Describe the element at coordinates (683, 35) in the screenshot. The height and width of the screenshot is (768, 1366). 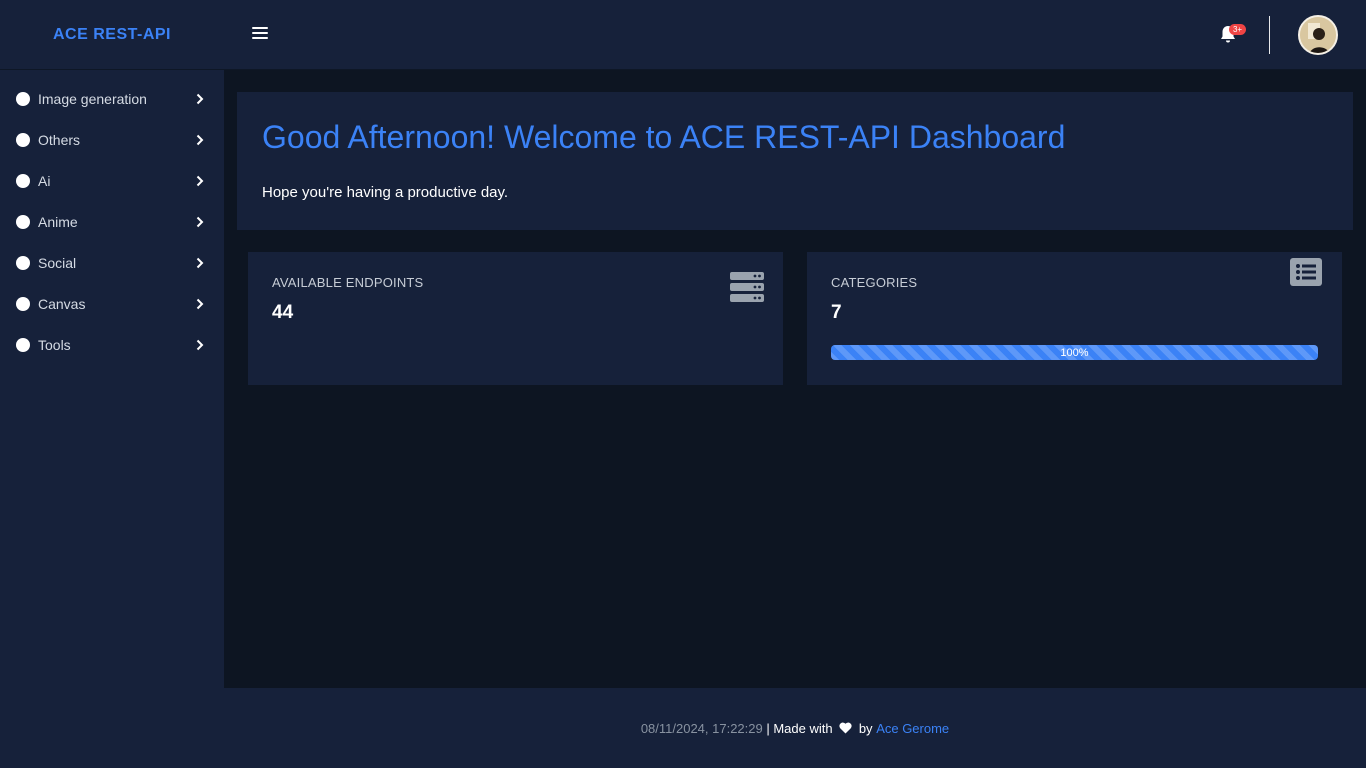
I see `top-navbar: ACE REST-API 3+` at that location.